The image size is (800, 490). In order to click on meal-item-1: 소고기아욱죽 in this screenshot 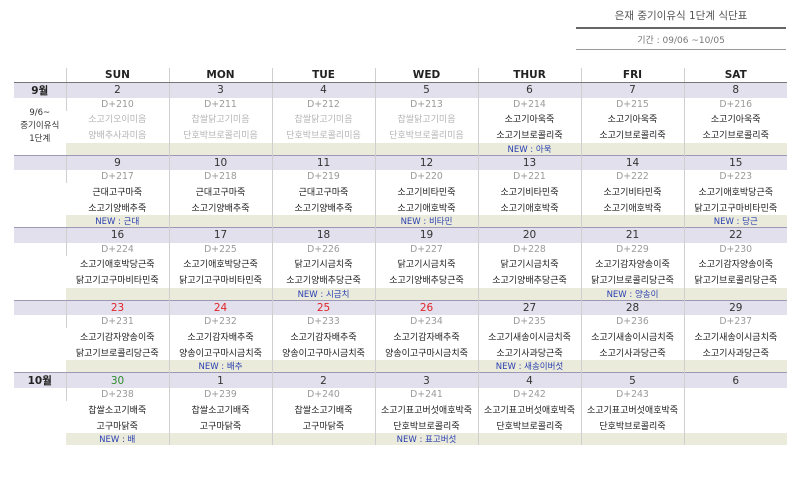, I will do `click(632, 118)`.